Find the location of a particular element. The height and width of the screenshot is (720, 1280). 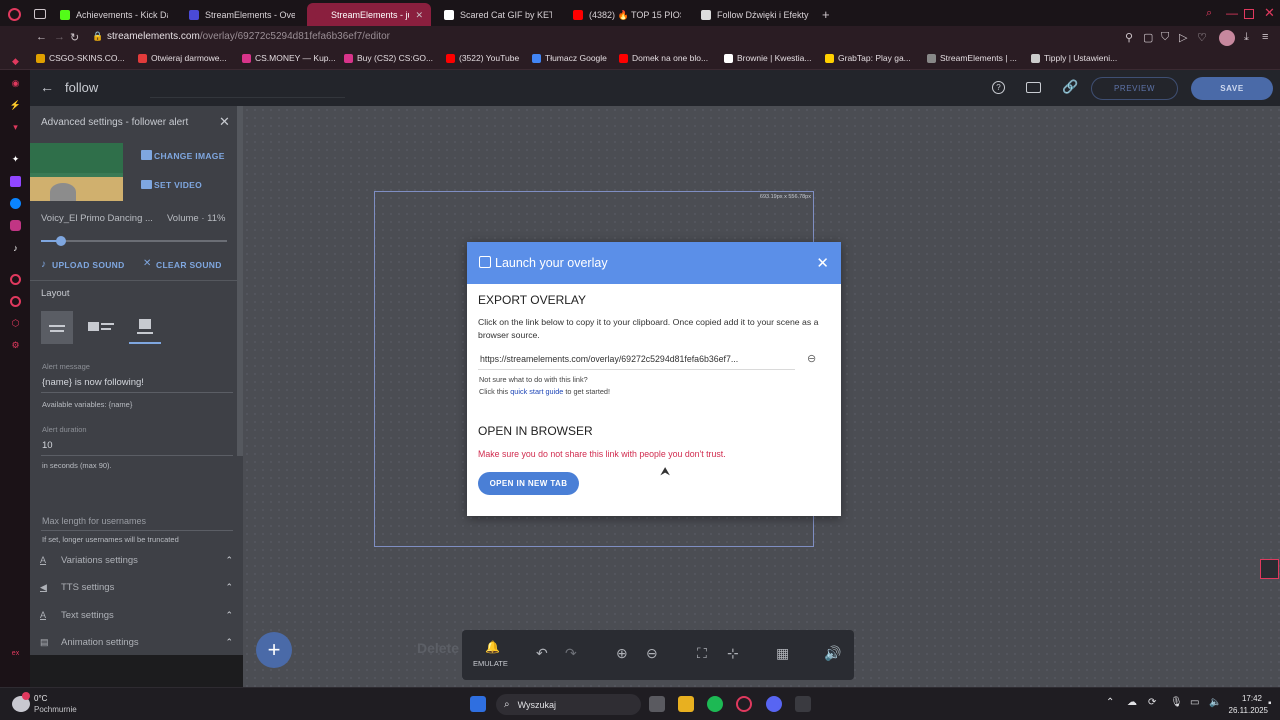

play-icon: ▷ is located at coordinates (1183, 37).